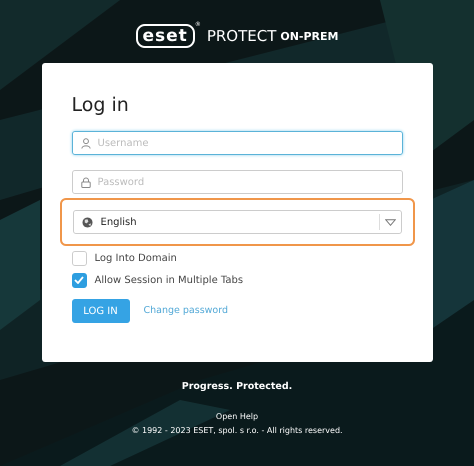 The image size is (474, 466). What do you see at coordinates (169, 281) in the screenshot?
I see `checkbox-label: Allow Session in Multiple Tabs` at bounding box center [169, 281].